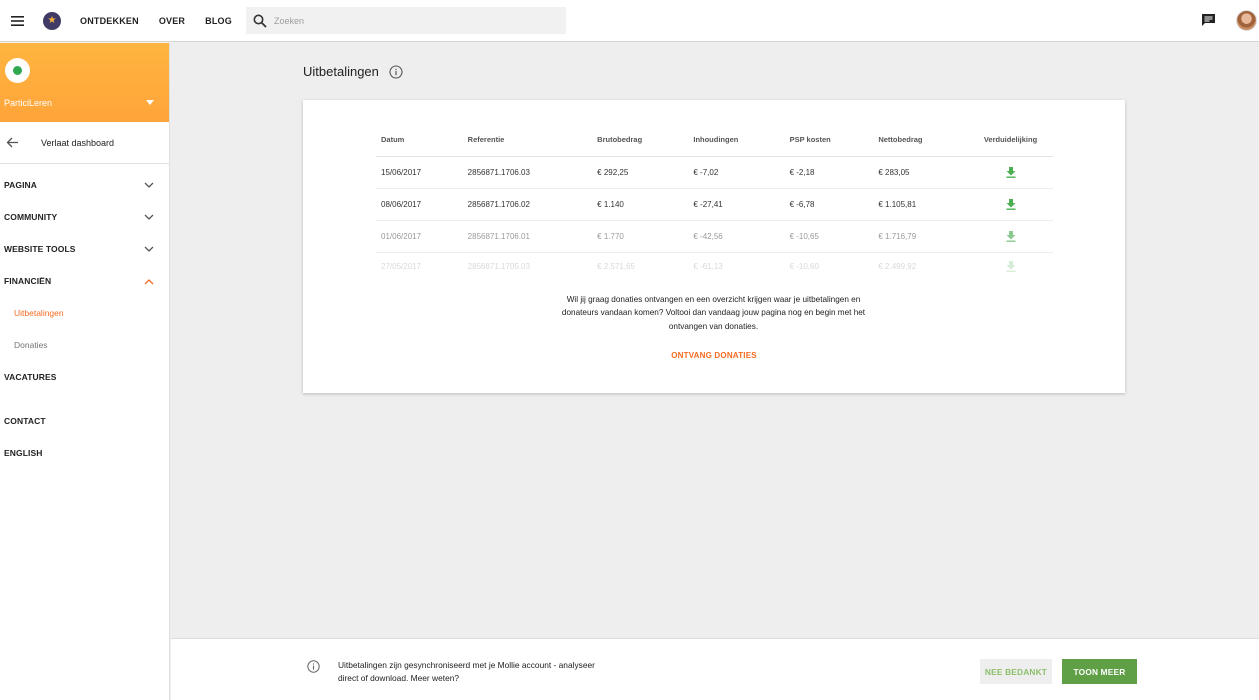  What do you see at coordinates (616, 266) in the screenshot?
I see `cell-brutobedrag: € 2.571,65` at bounding box center [616, 266].